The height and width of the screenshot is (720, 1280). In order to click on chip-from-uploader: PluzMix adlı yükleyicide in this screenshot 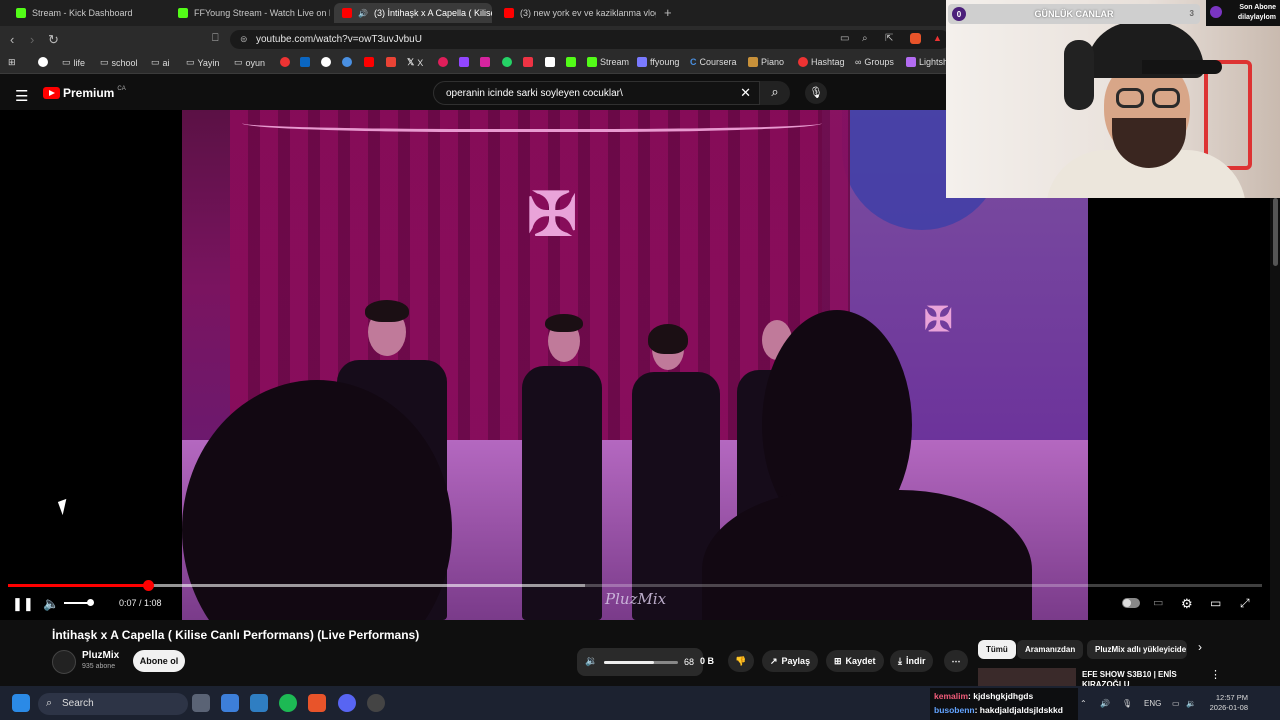, I will do `click(1137, 649)`.